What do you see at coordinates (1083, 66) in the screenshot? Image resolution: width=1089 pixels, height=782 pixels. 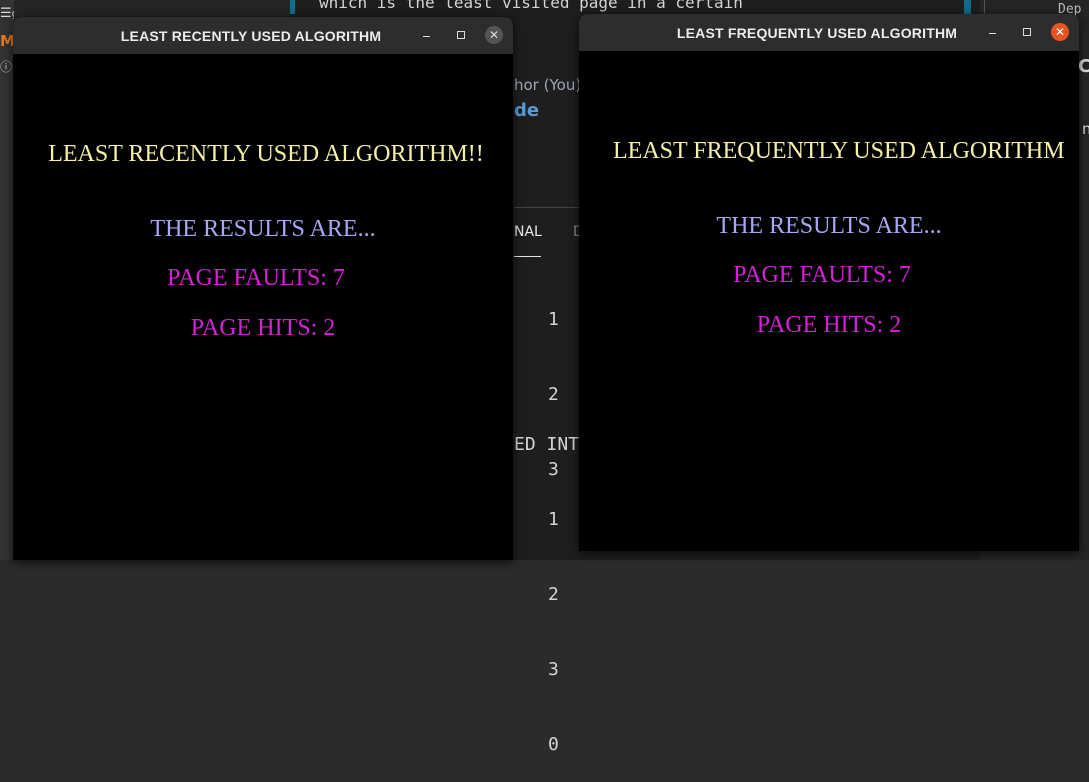 I see `right-panel-heading: C` at bounding box center [1083, 66].